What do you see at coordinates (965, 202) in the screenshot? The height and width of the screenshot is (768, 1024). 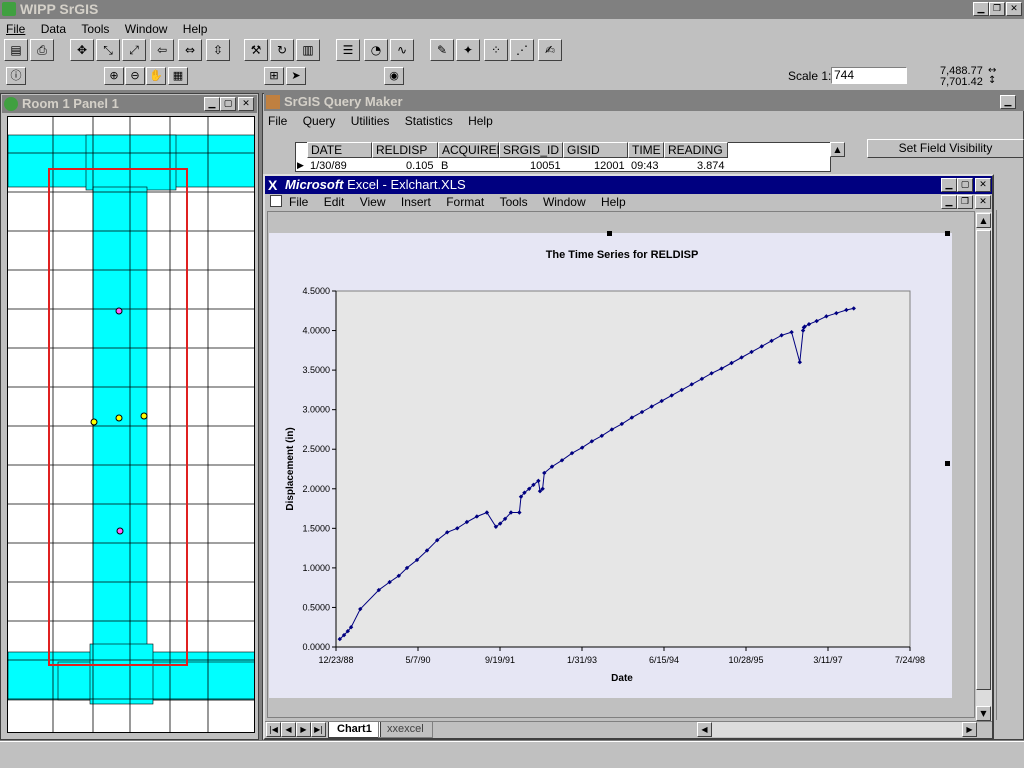 I see `excel-doc-restore-button: ❐` at bounding box center [965, 202].